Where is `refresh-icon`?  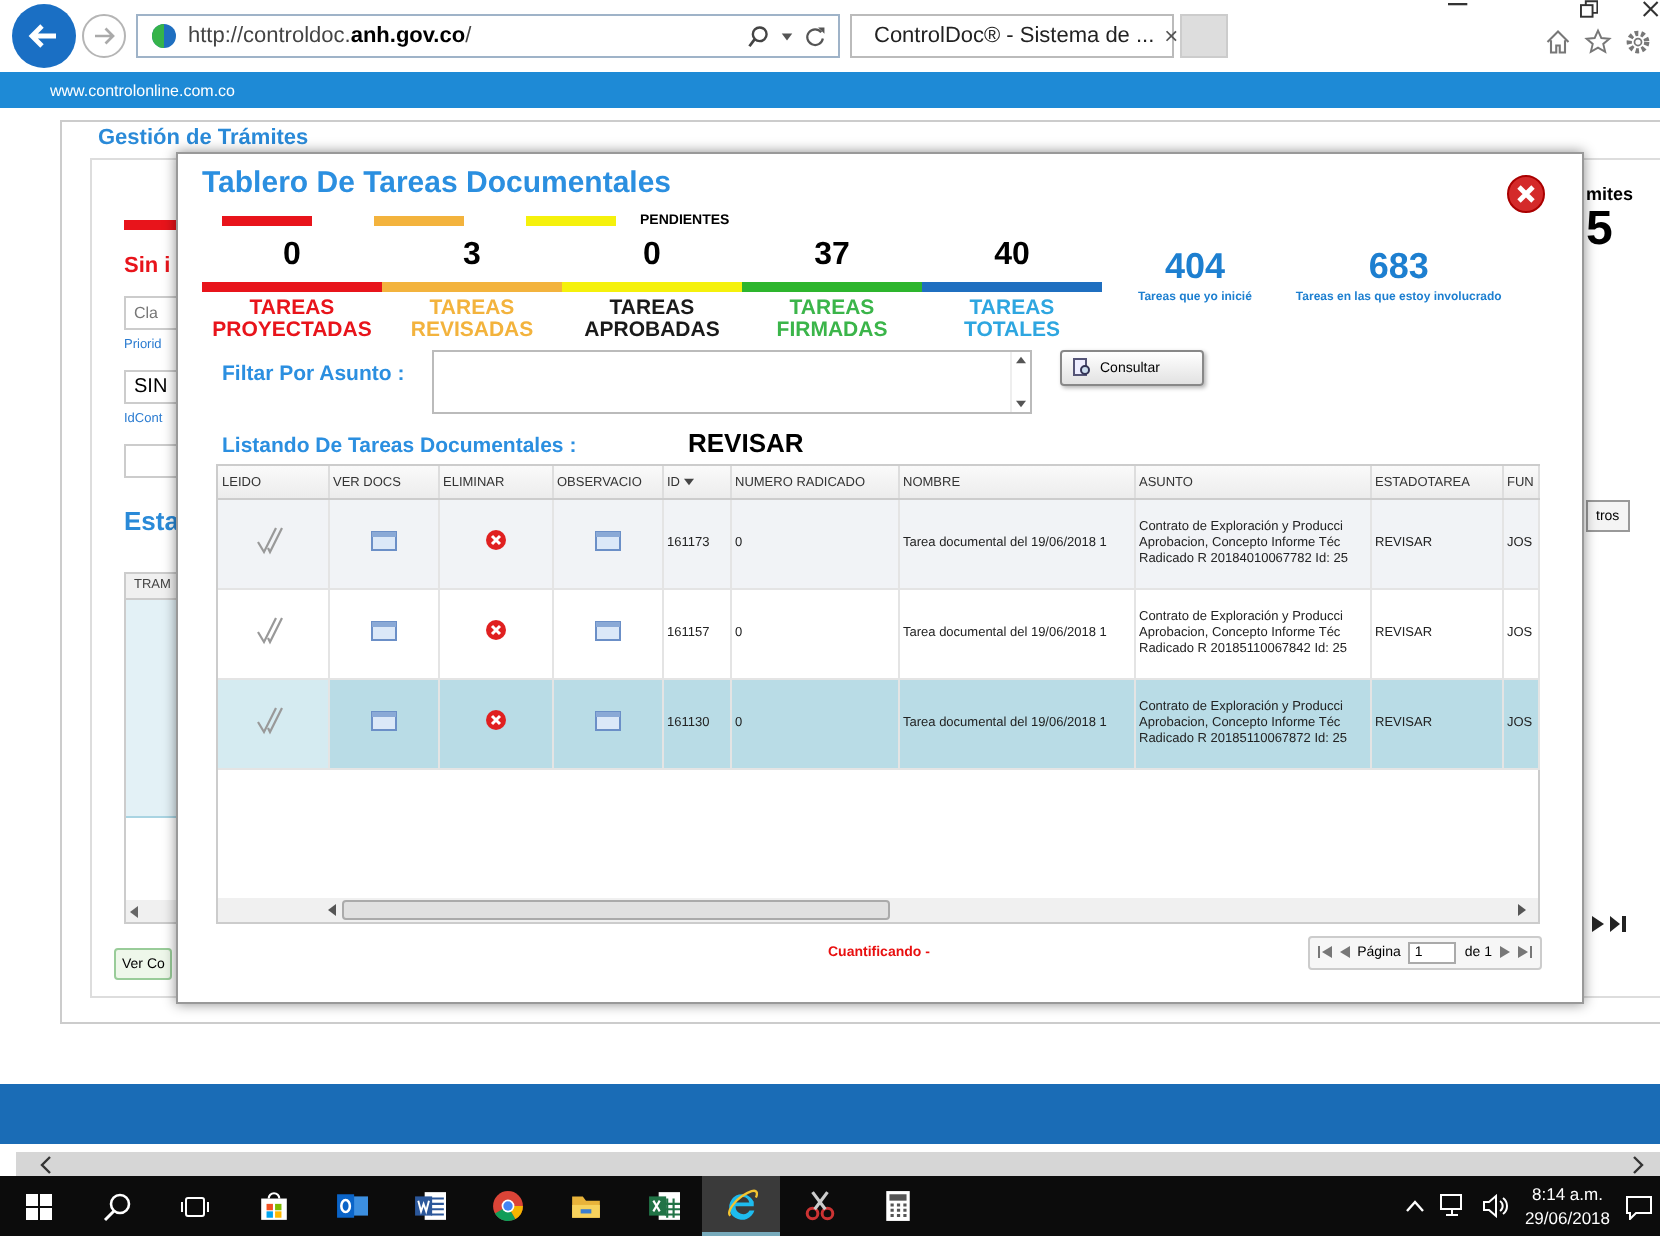
refresh-icon is located at coordinates (815, 36).